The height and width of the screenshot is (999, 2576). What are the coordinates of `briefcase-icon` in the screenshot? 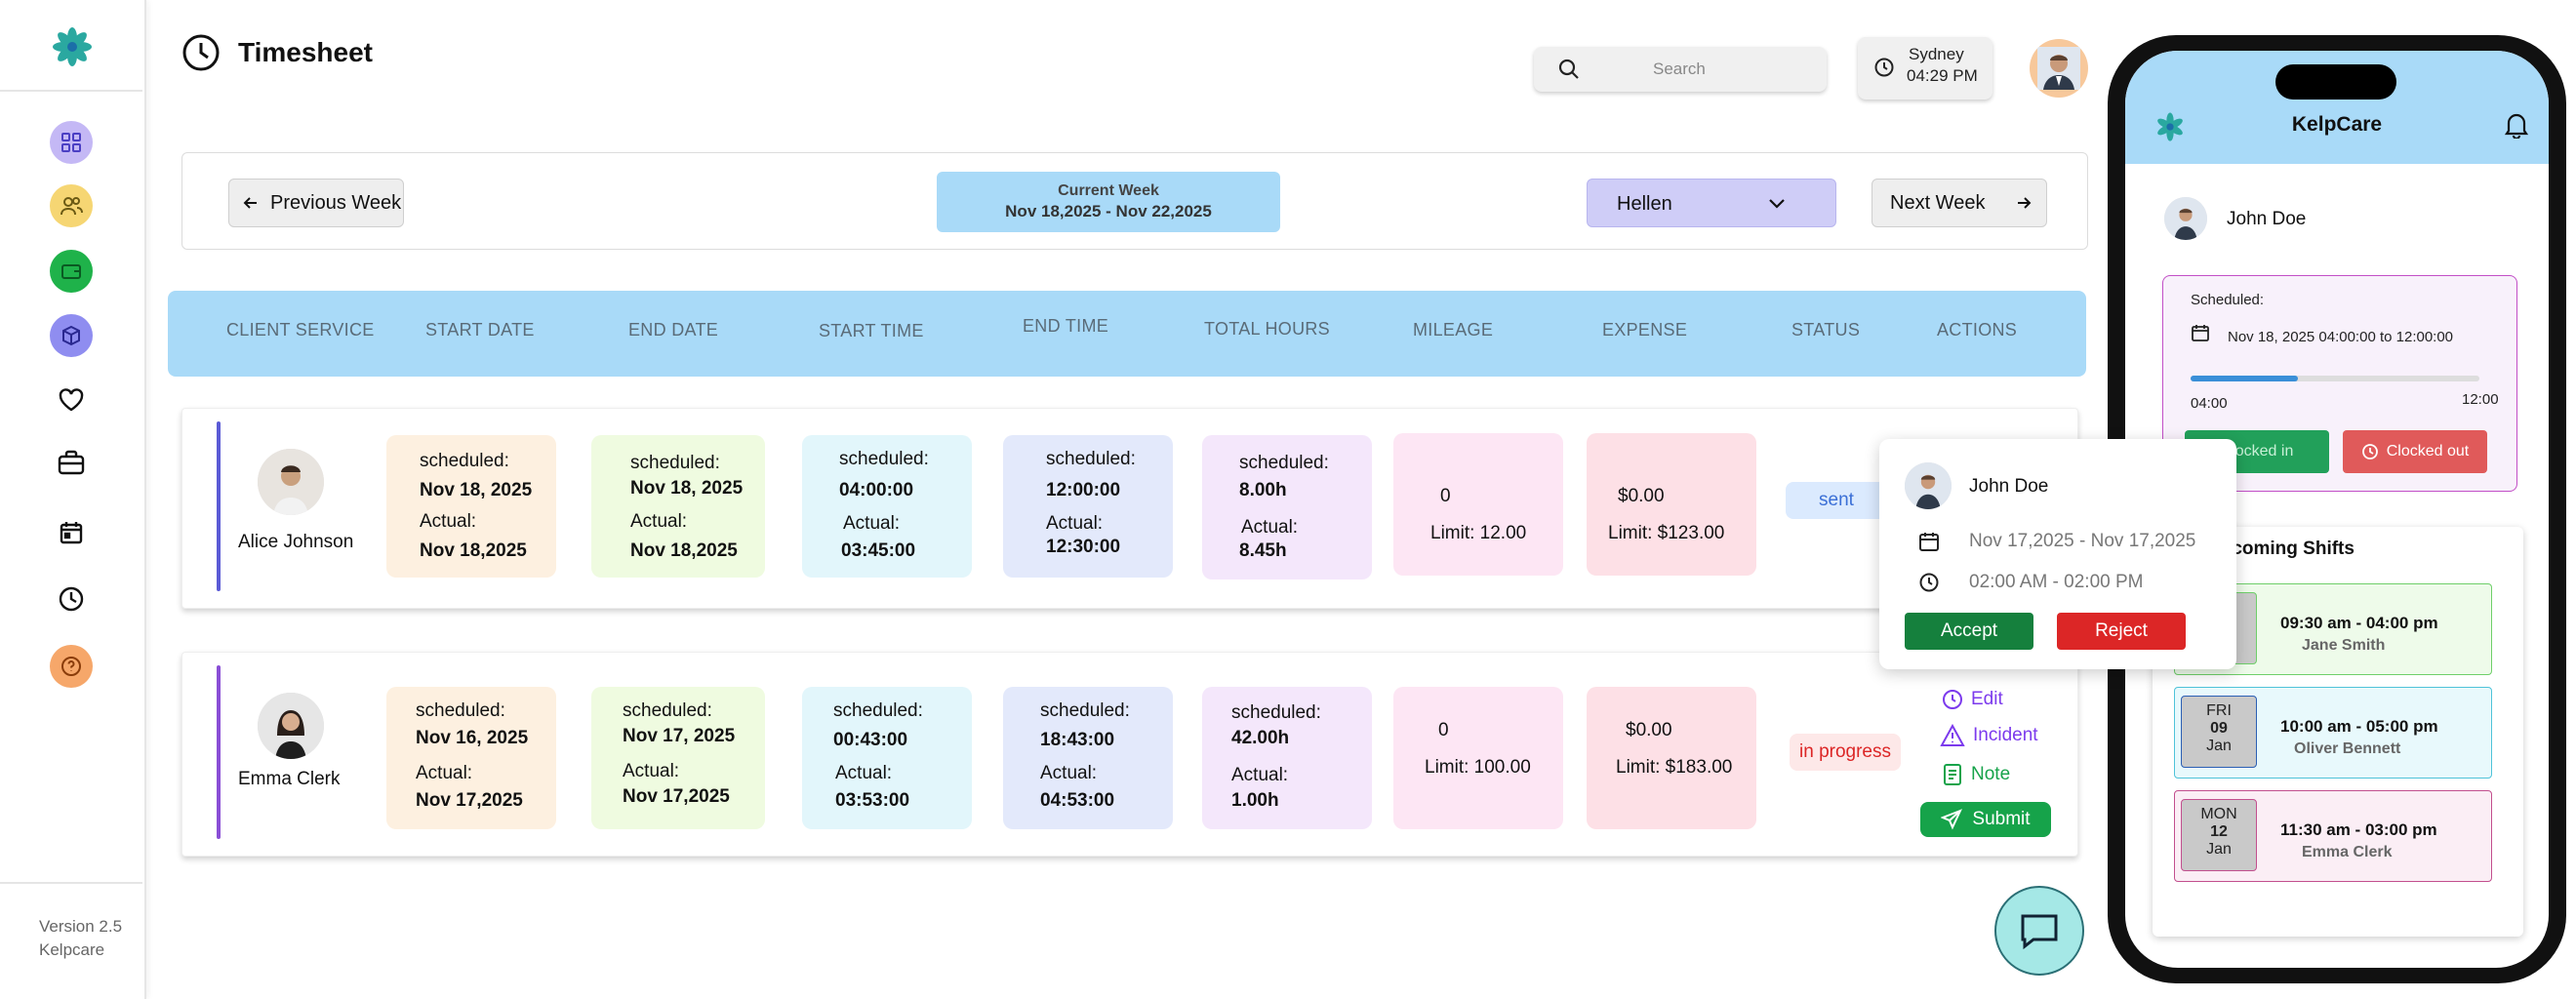 It's located at (71, 462).